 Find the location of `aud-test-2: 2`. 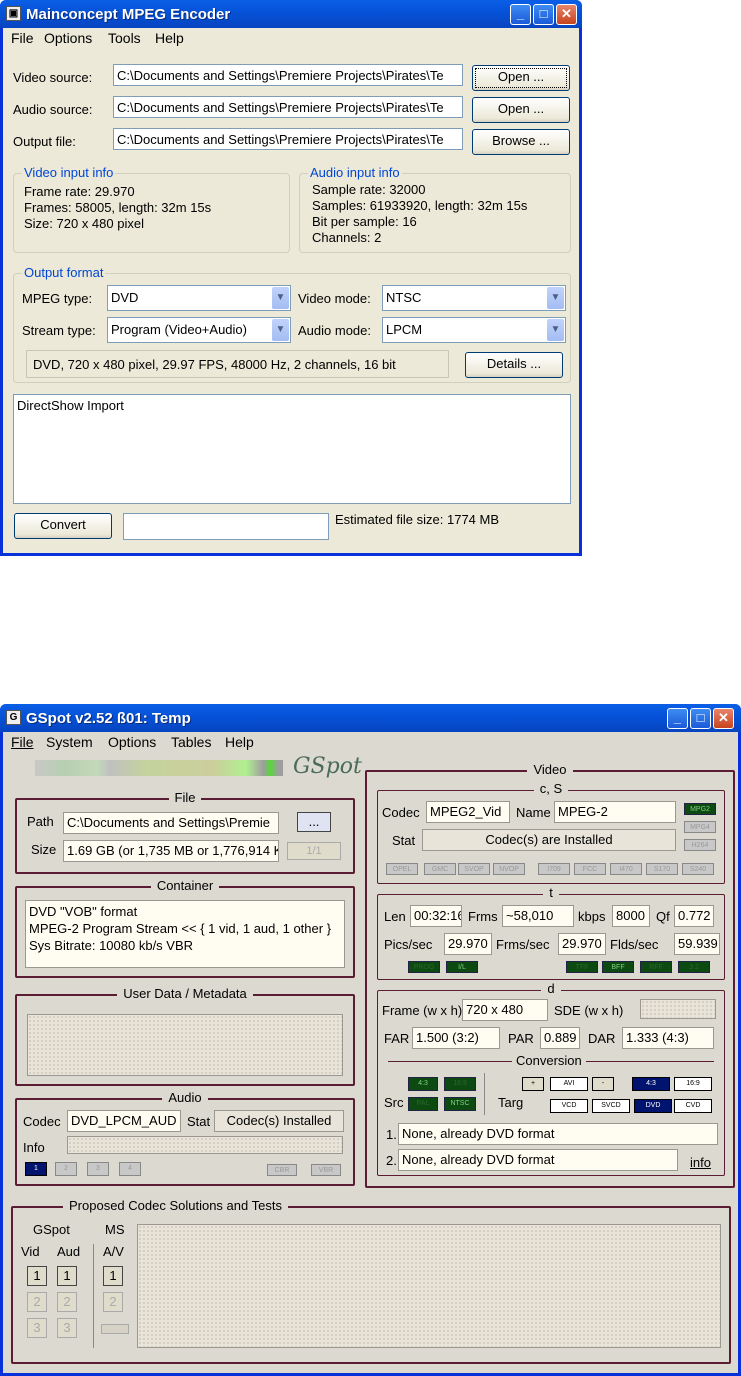

aud-test-2: 2 is located at coordinates (67, 1302).